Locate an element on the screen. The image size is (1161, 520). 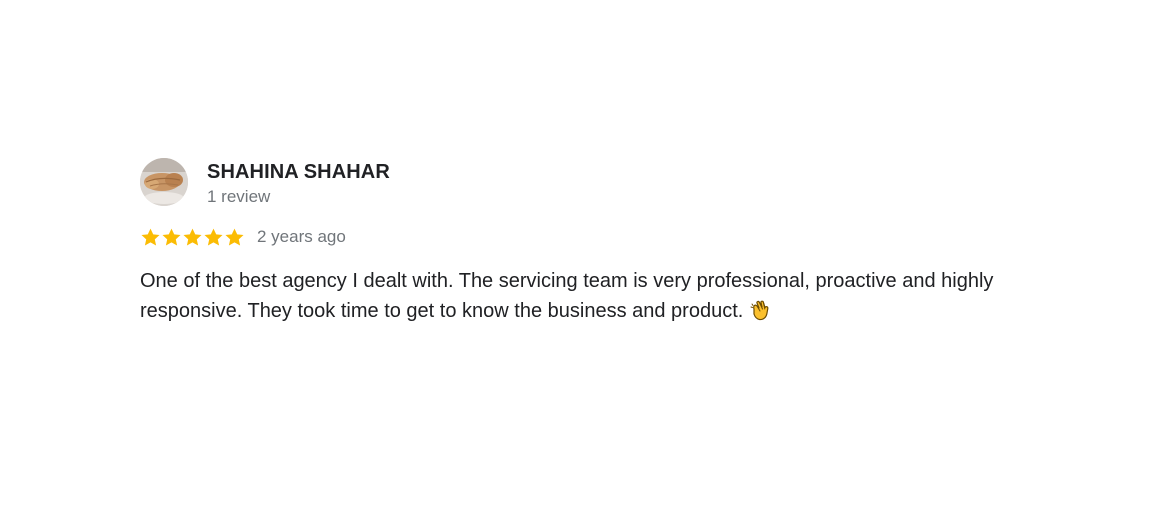
reviewer-name: SHAHINA SHAHAR is located at coordinates (298, 172).